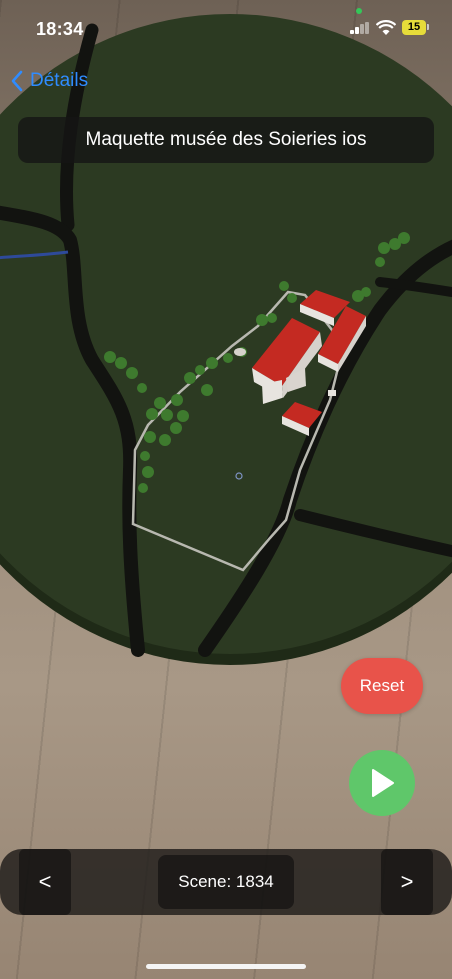 The width and height of the screenshot is (452, 979). What do you see at coordinates (59, 80) in the screenshot?
I see `back-button-label: Détails` at bounding box center [59, 80].